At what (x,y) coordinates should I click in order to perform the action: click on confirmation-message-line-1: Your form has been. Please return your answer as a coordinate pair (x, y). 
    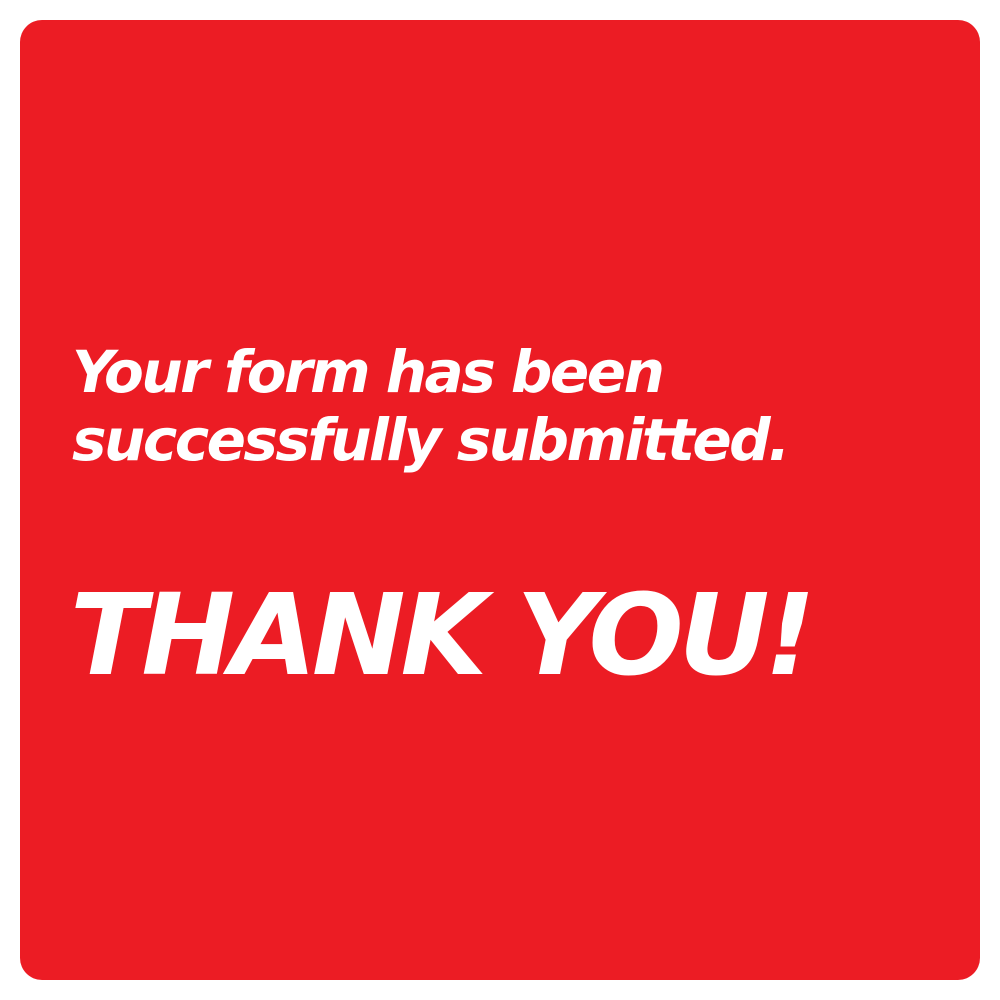
    Looking at the image, I should click on (368, 372).